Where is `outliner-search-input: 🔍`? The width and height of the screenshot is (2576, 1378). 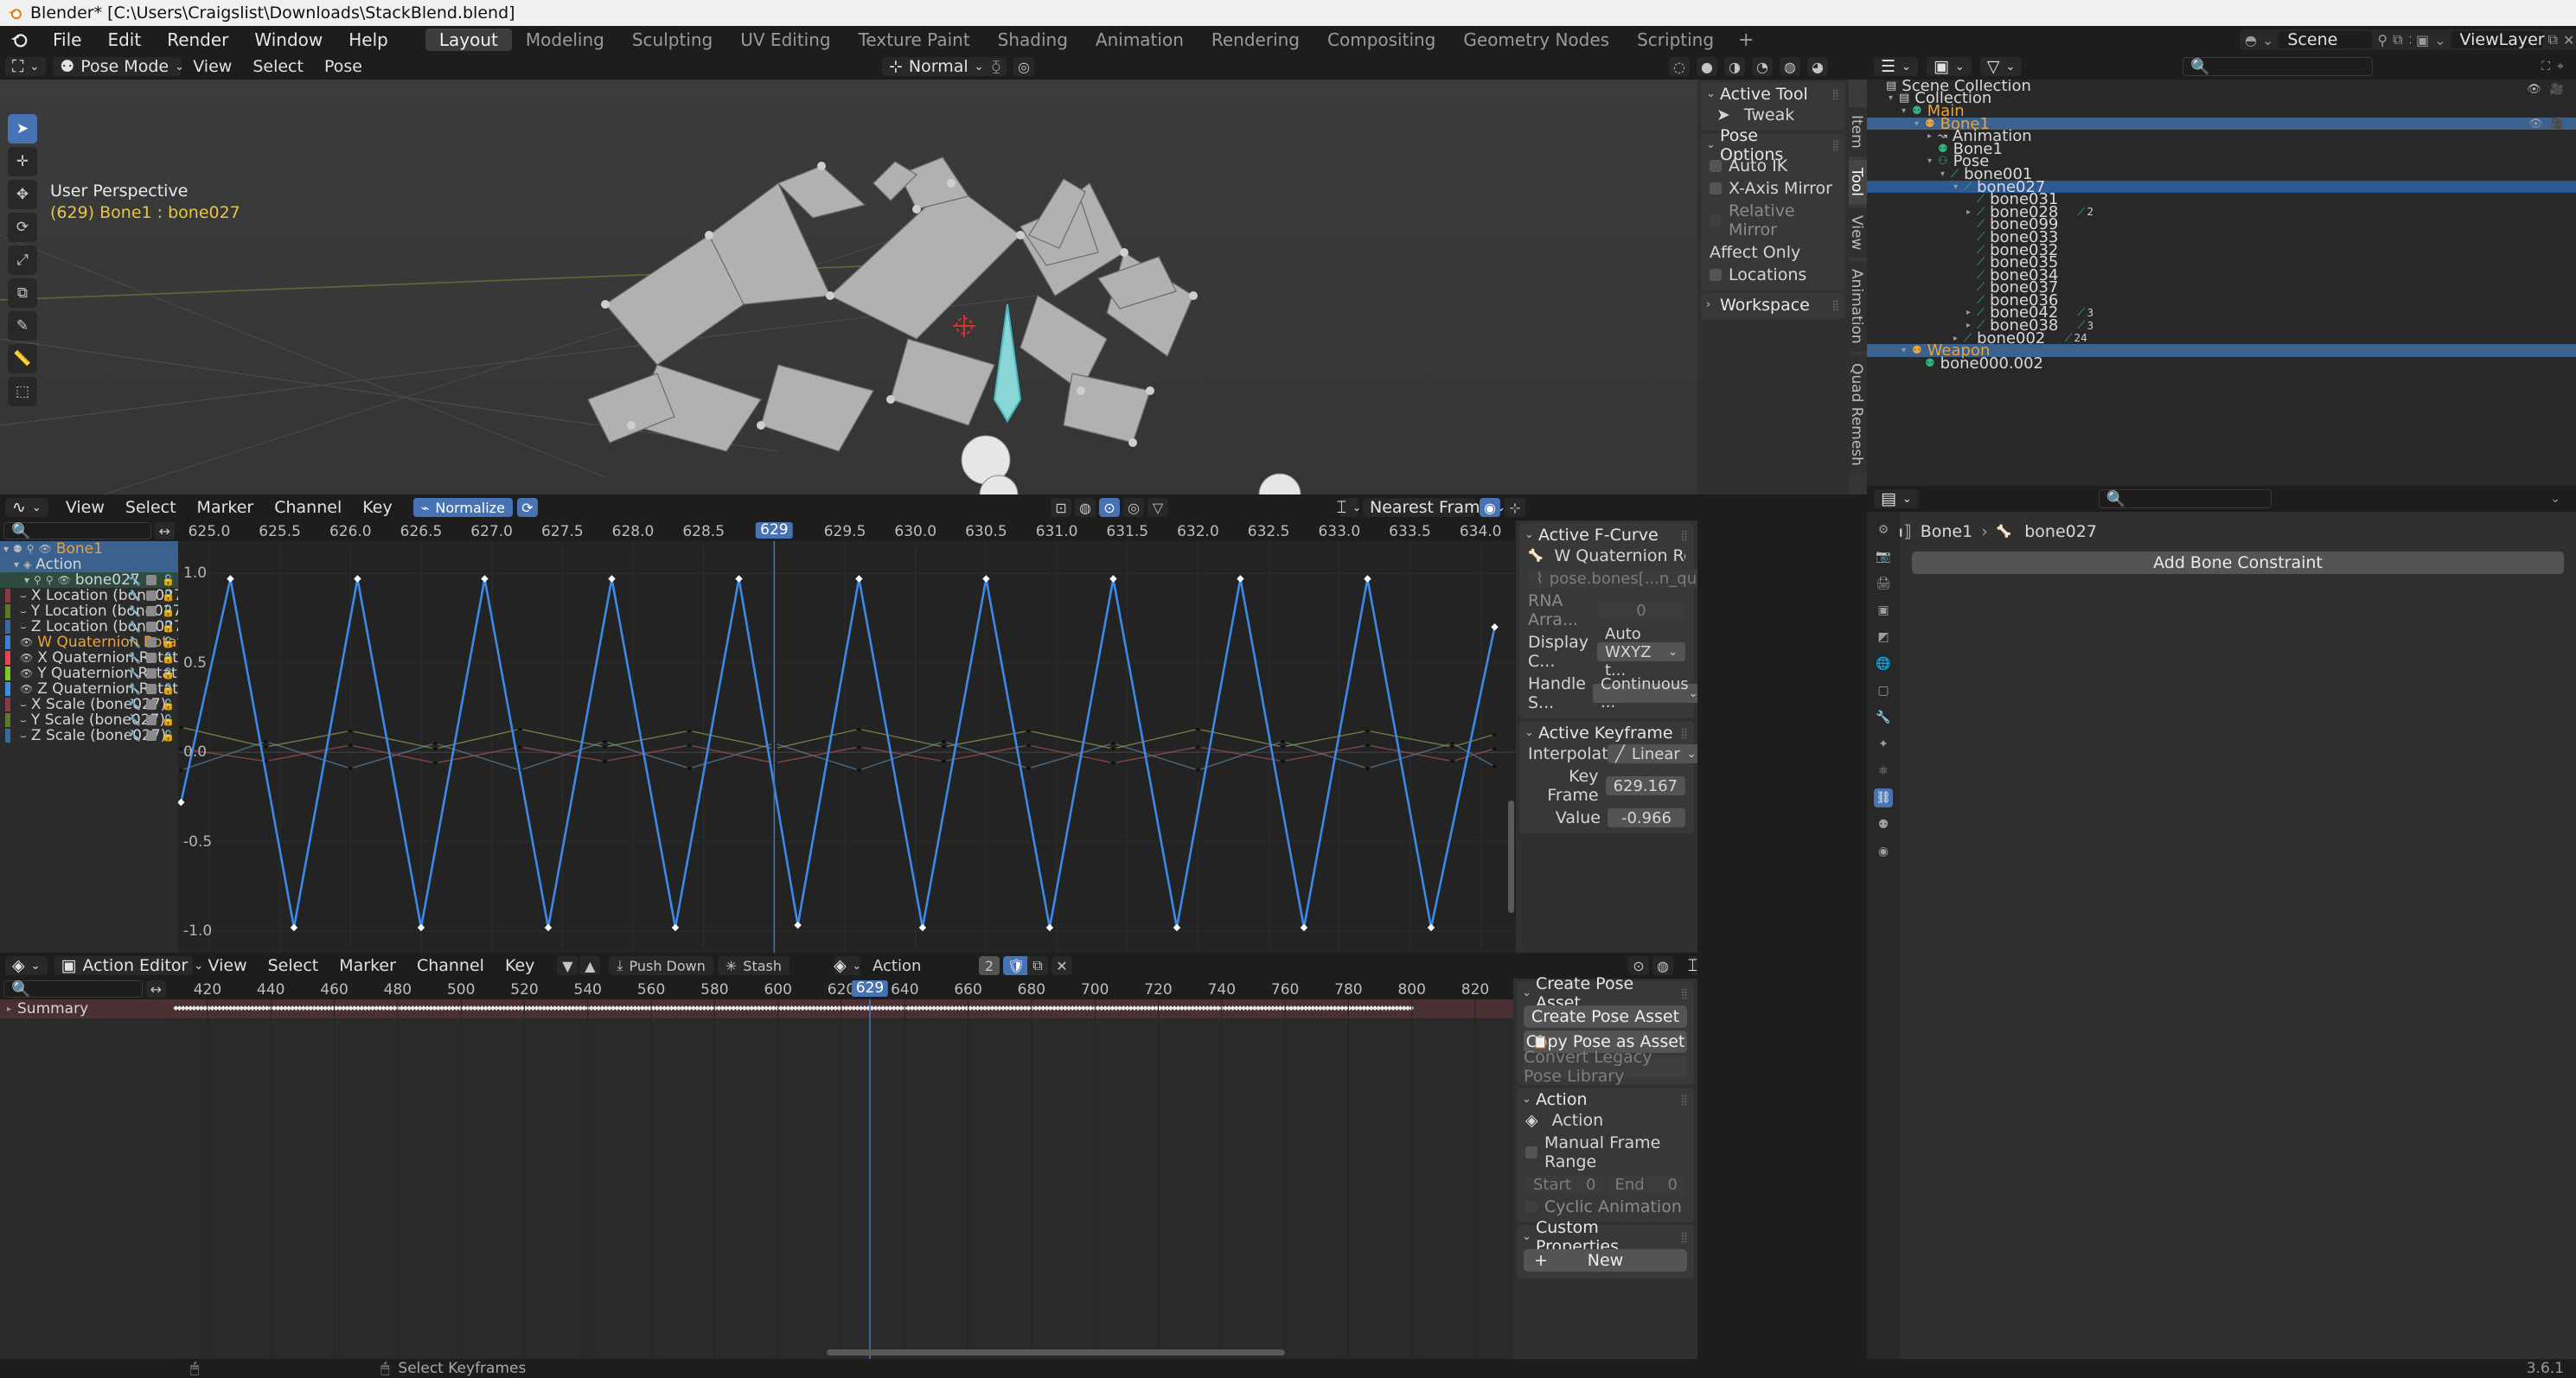
outliner-search-input: 🔍 is located at coordinates (2278, 67).